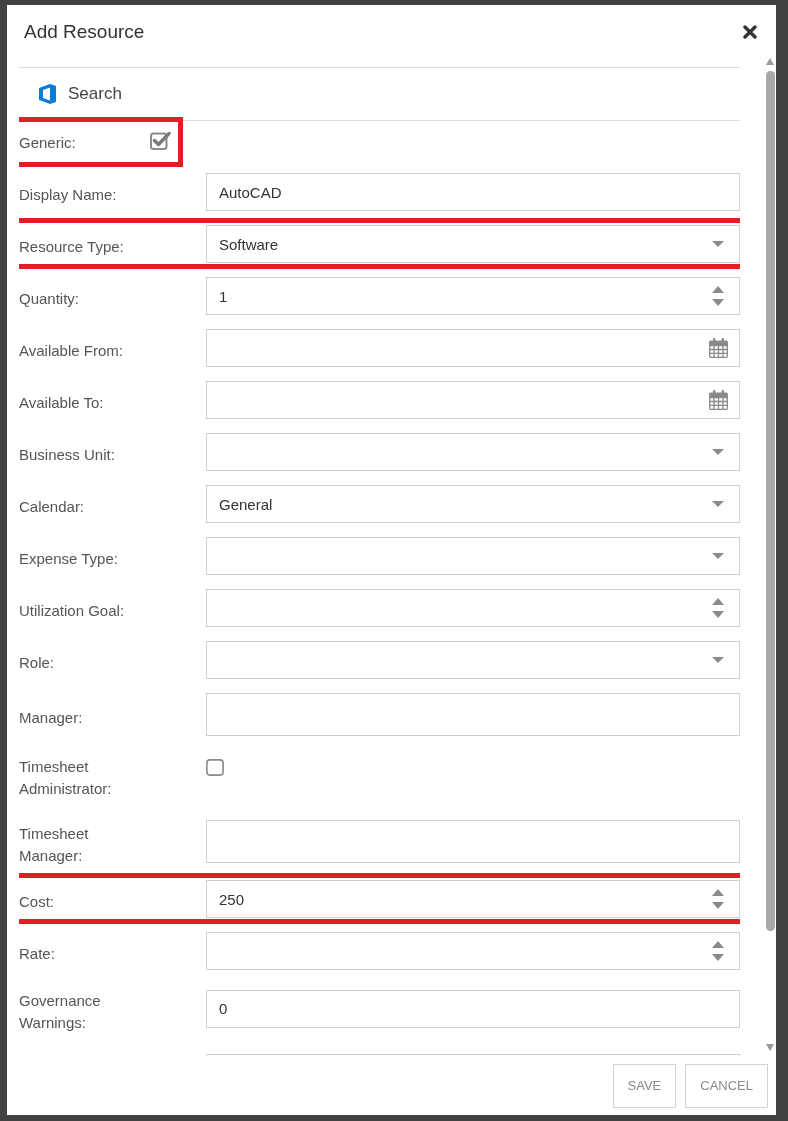  What do you see at coordinates (473, 244) in the screenshot?
I see `dropdown-field: Software` at bounding box center [473, 244].